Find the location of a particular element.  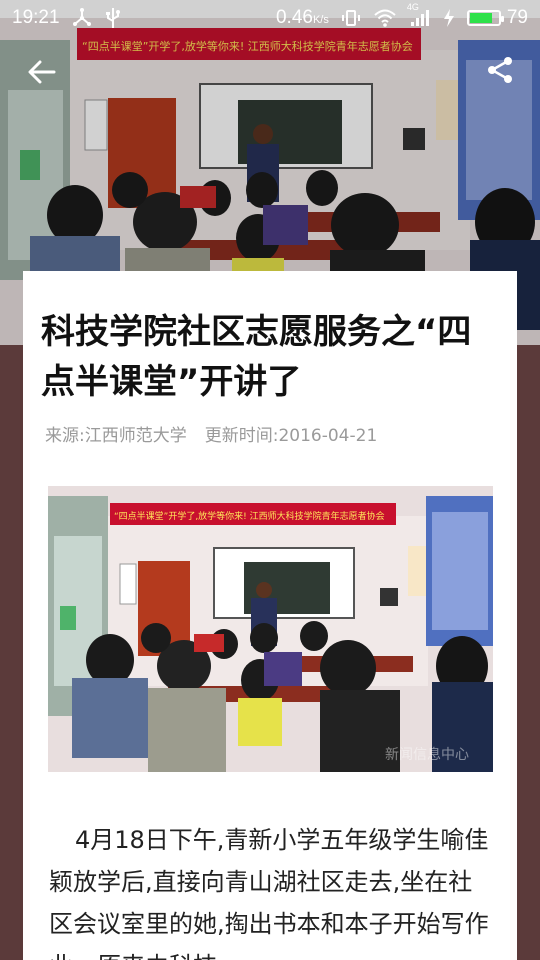

article-meta: 来源:江西师范大学 更新时间:2016-04-21 is located at coordinates (211, 433).